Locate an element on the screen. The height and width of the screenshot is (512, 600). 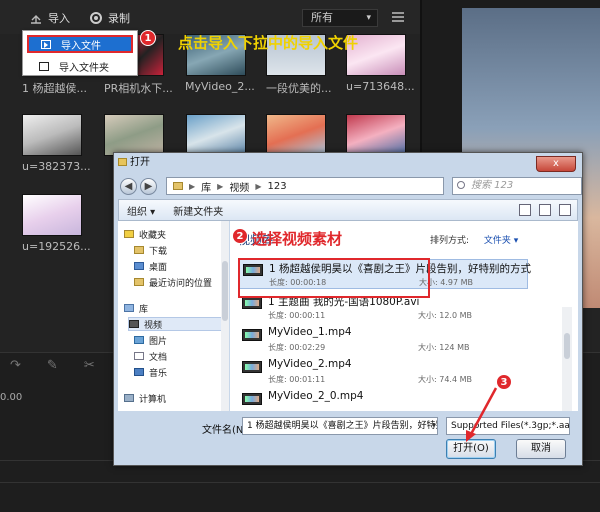
video-icon is located at coordinates (134, 324).